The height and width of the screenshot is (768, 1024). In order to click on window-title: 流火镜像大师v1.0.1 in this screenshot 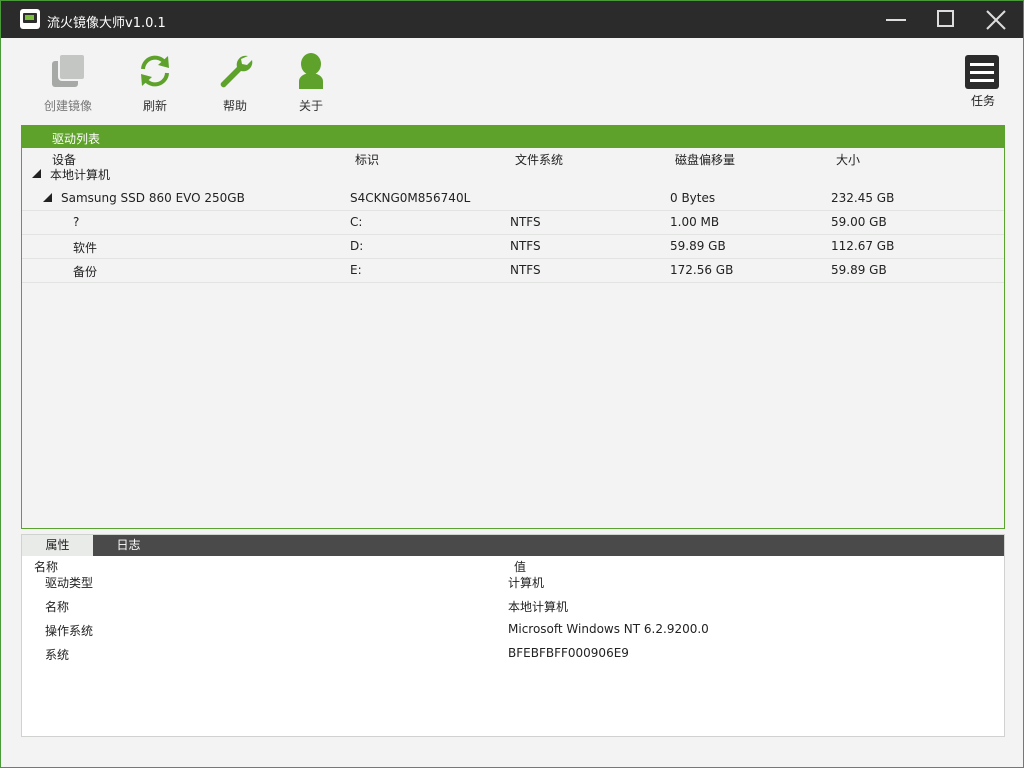, I will do `click(106, 23)`.